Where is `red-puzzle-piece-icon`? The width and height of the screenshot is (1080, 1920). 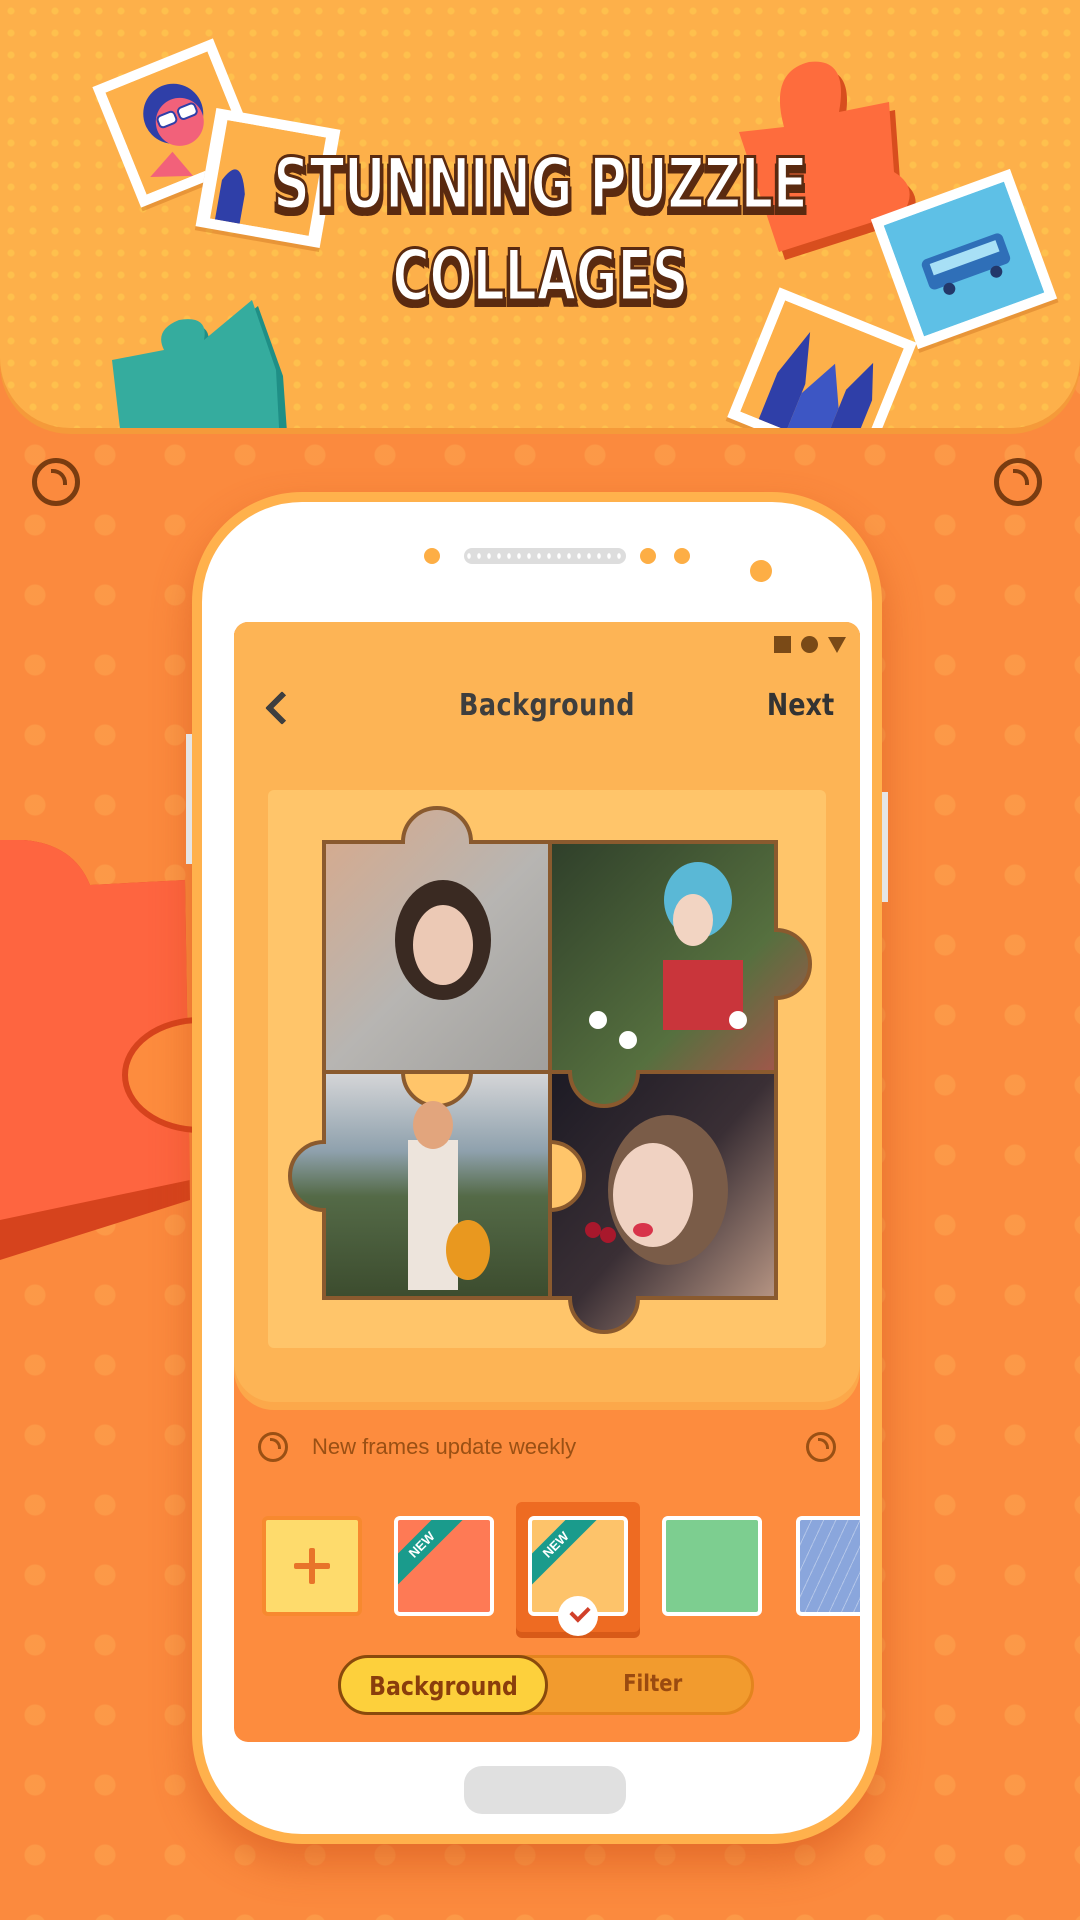
red-puzzle-piece-icon is located at coordinates (100, 1050).